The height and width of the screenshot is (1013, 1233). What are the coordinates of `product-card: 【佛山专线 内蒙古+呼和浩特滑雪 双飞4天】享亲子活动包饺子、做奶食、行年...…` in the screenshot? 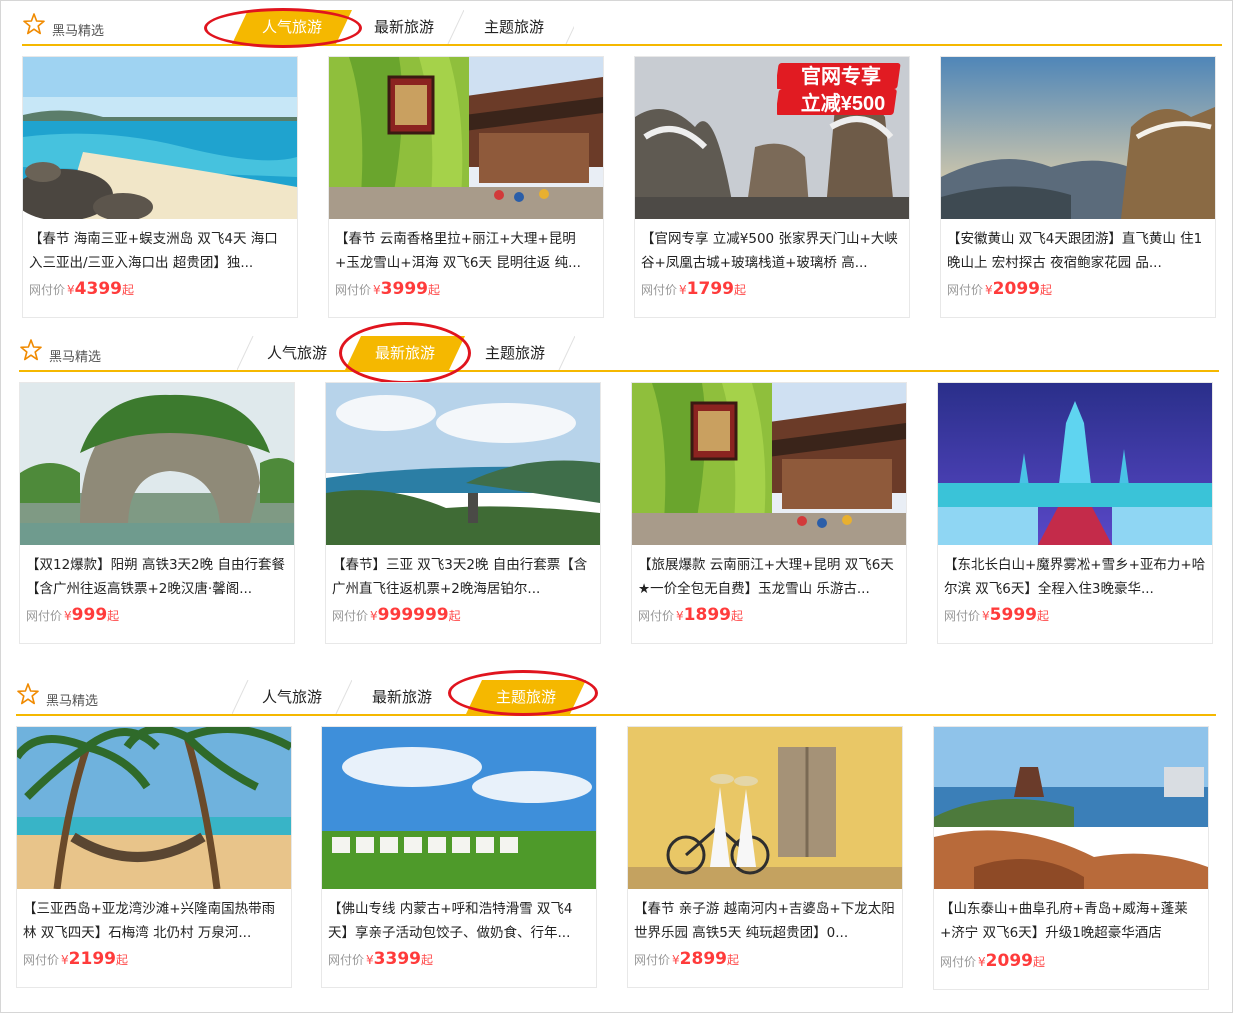 It's located at (459, 857).